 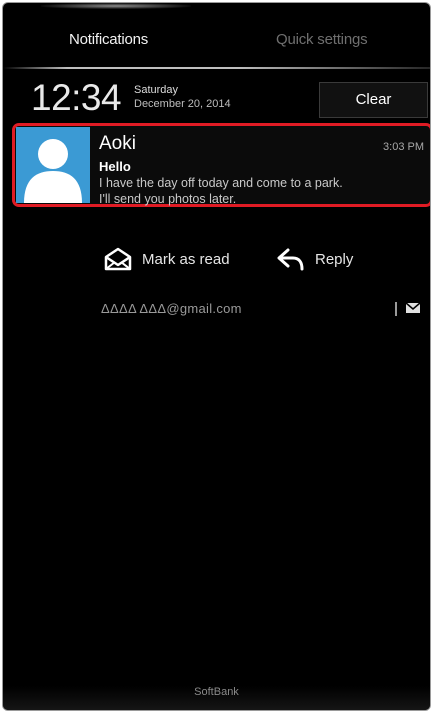 What do you see at coordinates (216, 68) in the screenshot?
I see `tab-divider` at bounding box center [216, 68].